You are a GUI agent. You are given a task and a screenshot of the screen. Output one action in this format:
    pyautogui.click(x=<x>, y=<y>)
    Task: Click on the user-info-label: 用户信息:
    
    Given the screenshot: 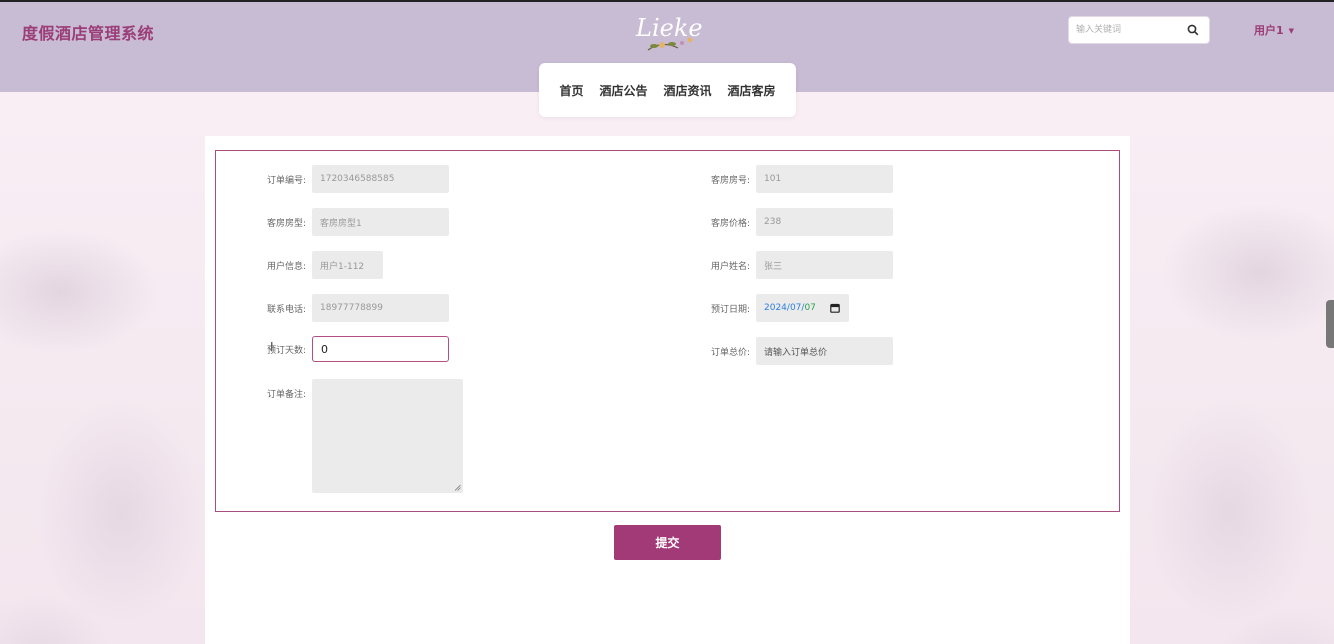 What is the action you would take?
    pyautogui.click(x=286, y=266)
    